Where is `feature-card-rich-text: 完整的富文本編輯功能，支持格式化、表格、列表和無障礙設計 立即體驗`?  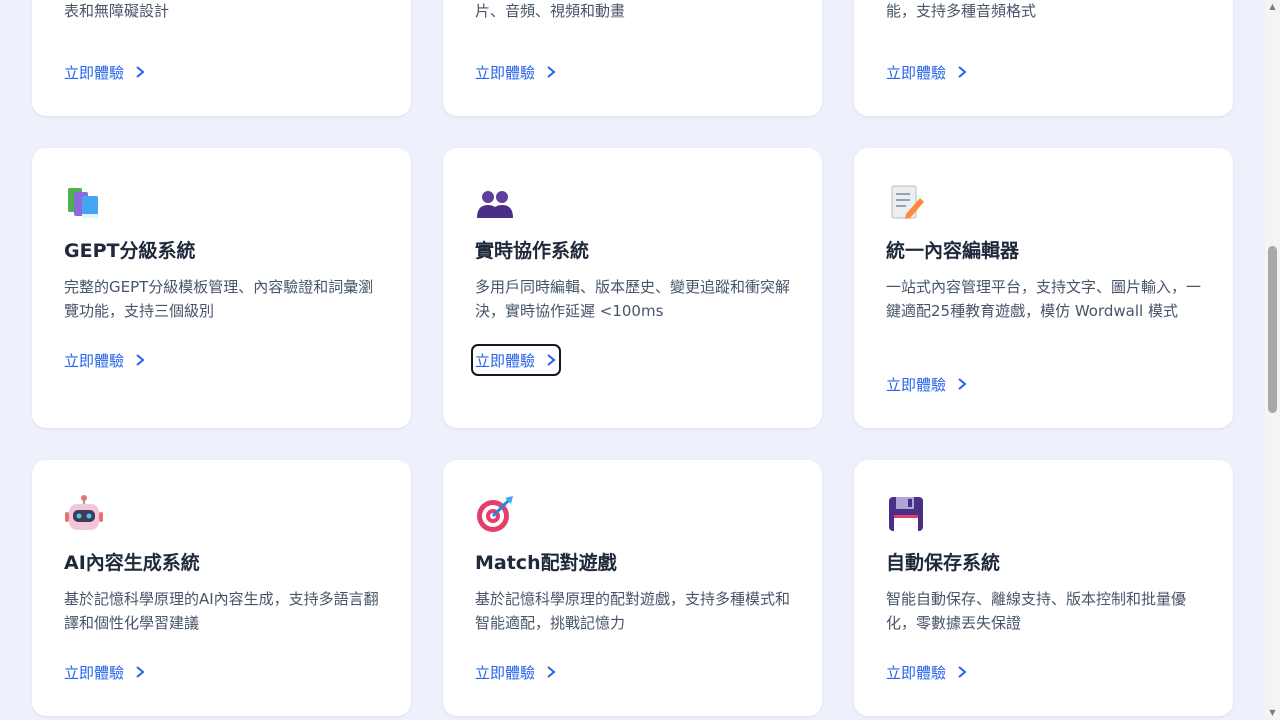 feature-card-rich-text: 完整的富文本編輯功能，支持格式化、表格、列表和無障礙設計 立即體驗 is located at coordinates (221, 58).